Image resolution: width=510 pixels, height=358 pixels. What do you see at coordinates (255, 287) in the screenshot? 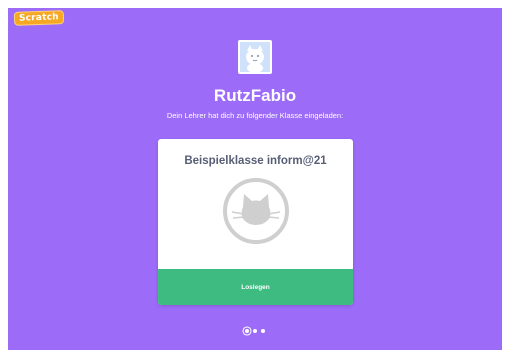
I see `start-button: Loslegen` at bounding box center [255, 287].